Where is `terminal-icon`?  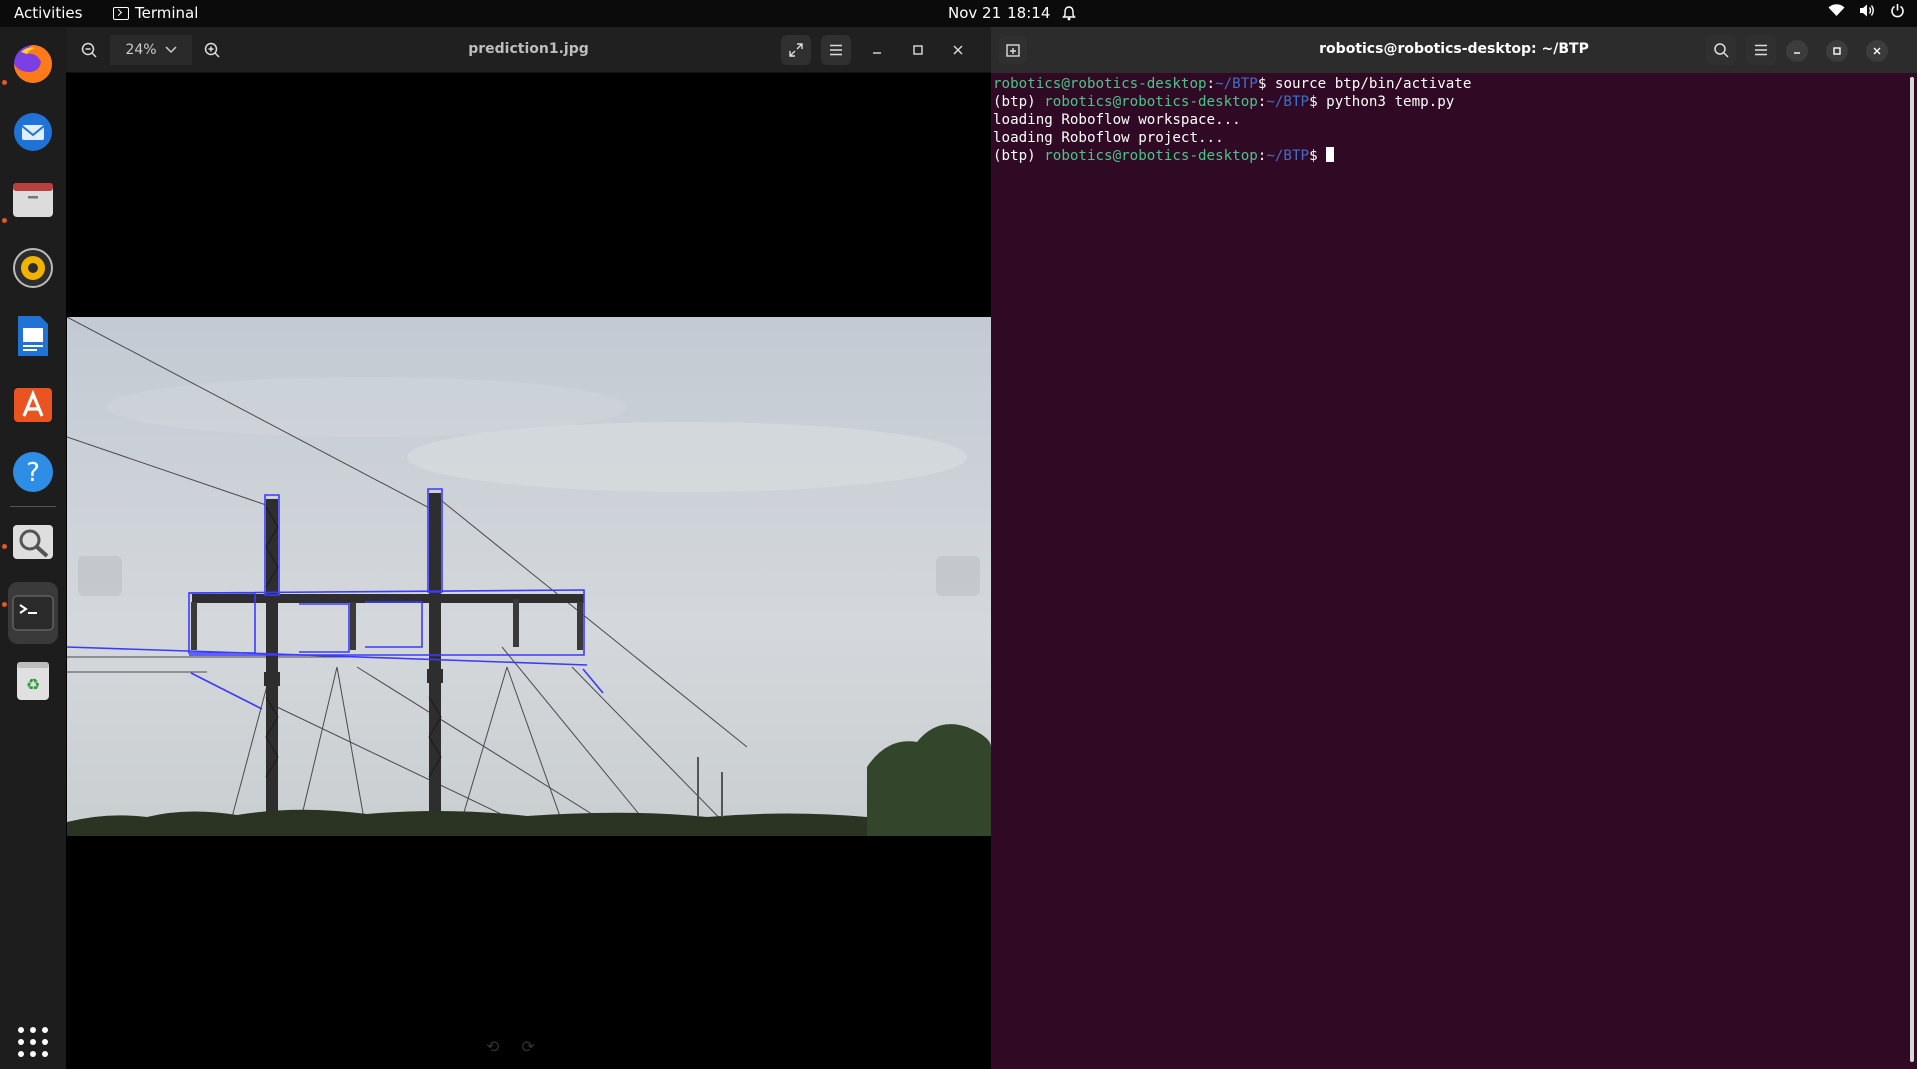
terminal-icon is located at coordinates (33, 613).